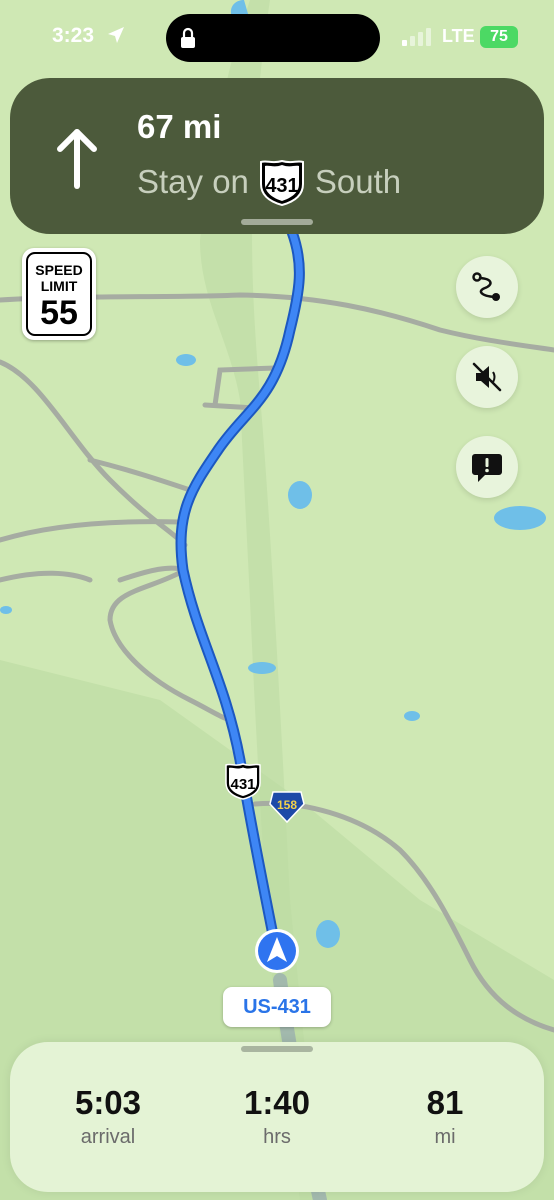  What do you see at coordinates (59, 313) in the screenshot?
I see `speed-limit-value: 55` at bounding box center [59, 313].